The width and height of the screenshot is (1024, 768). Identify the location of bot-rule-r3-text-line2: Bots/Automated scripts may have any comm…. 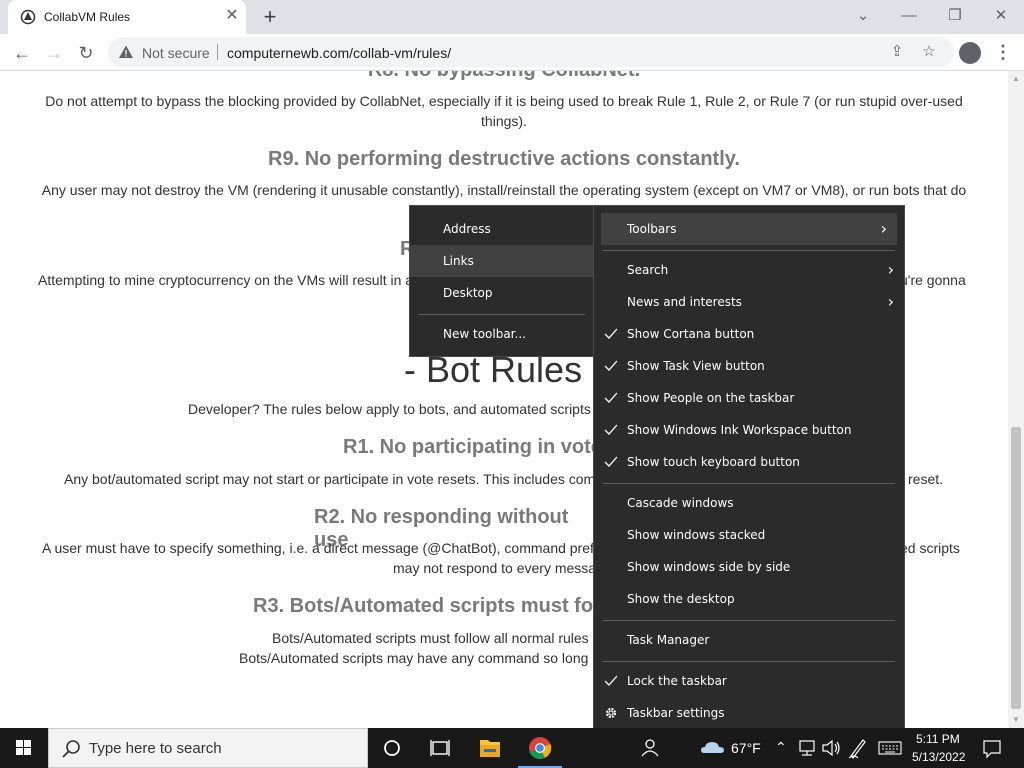
(414, 658).